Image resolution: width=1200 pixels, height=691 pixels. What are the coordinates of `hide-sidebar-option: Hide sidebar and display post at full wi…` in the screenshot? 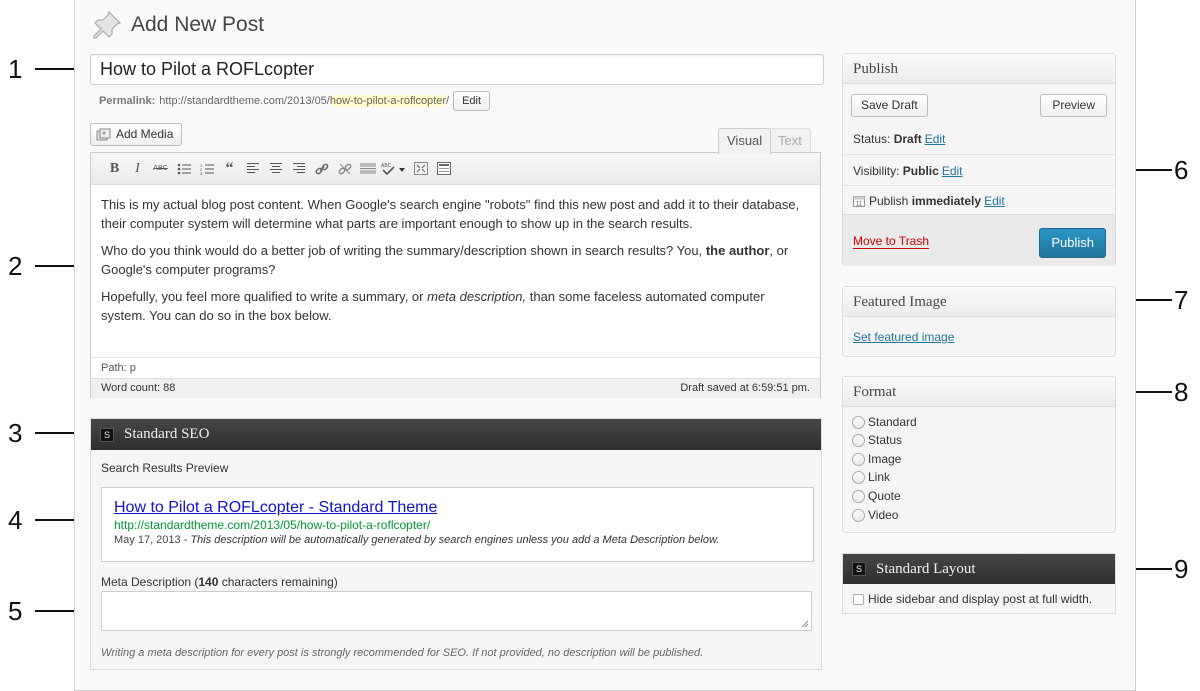 It's located at (972, 599).